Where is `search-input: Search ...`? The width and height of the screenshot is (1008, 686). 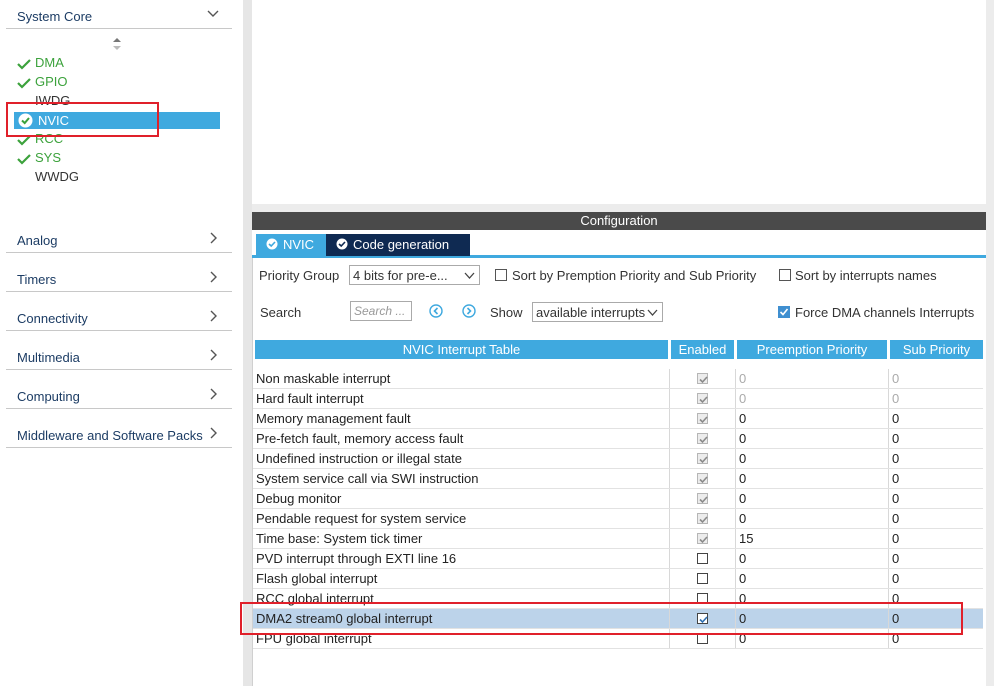
search-input: Search ... is located at coordinates (381, 311).